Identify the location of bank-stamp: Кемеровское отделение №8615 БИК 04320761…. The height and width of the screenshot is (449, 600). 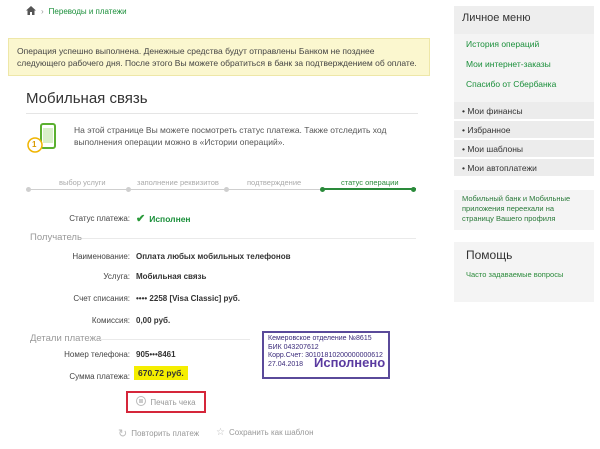
(326, 355).